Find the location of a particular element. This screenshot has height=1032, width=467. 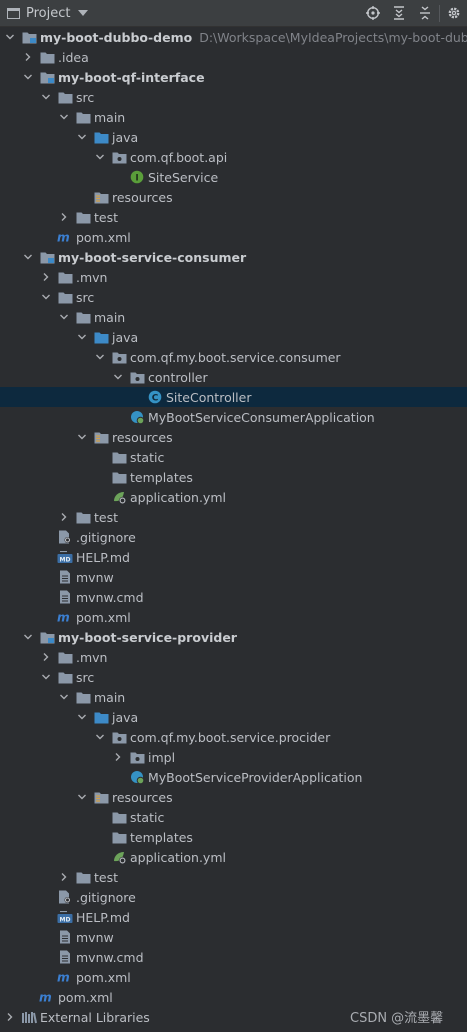

tree-row: com.qf.boot.api is located at coordinates (233, 157).